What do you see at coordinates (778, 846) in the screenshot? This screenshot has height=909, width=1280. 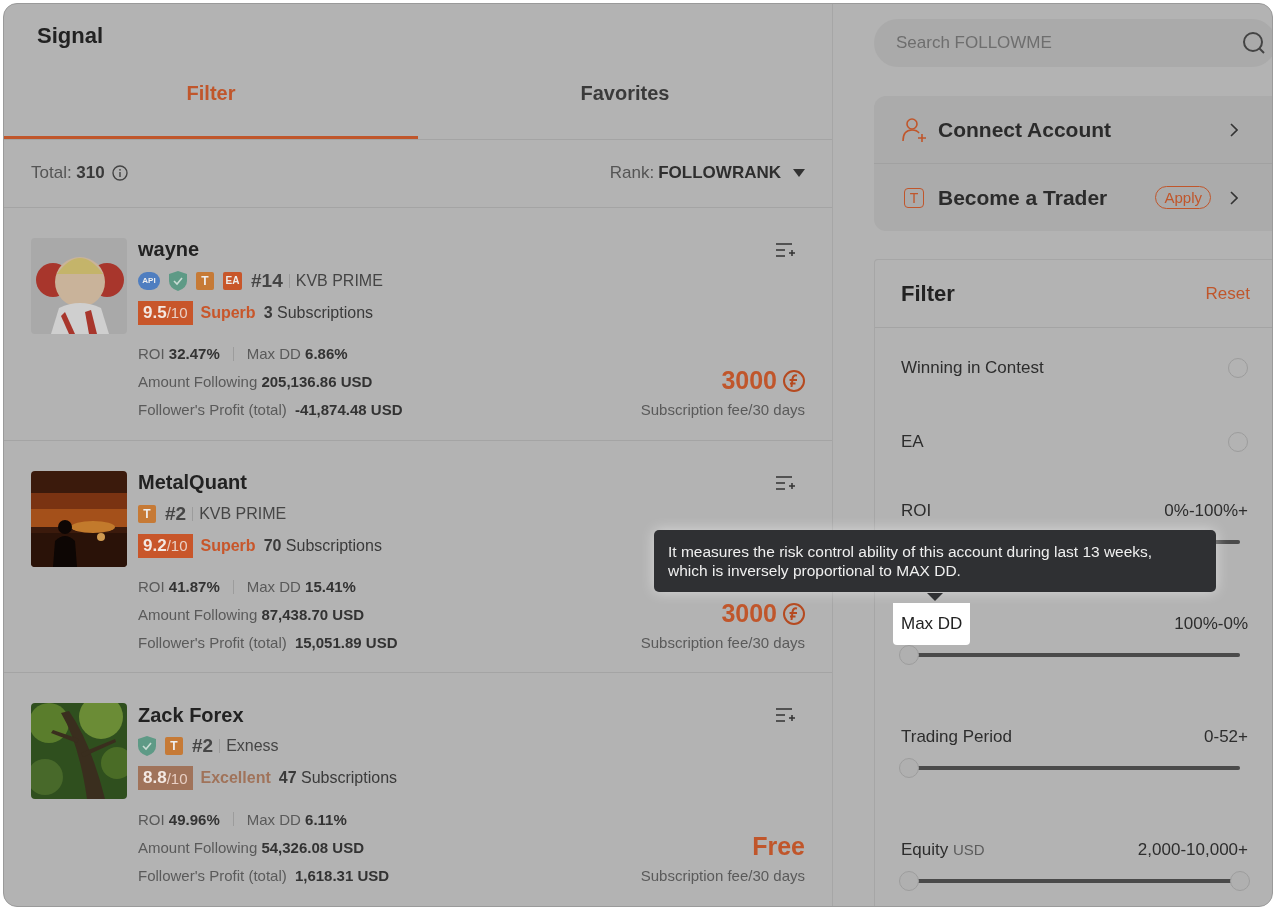 I see `subscription-price: Free` at bounding box center [778, 846].